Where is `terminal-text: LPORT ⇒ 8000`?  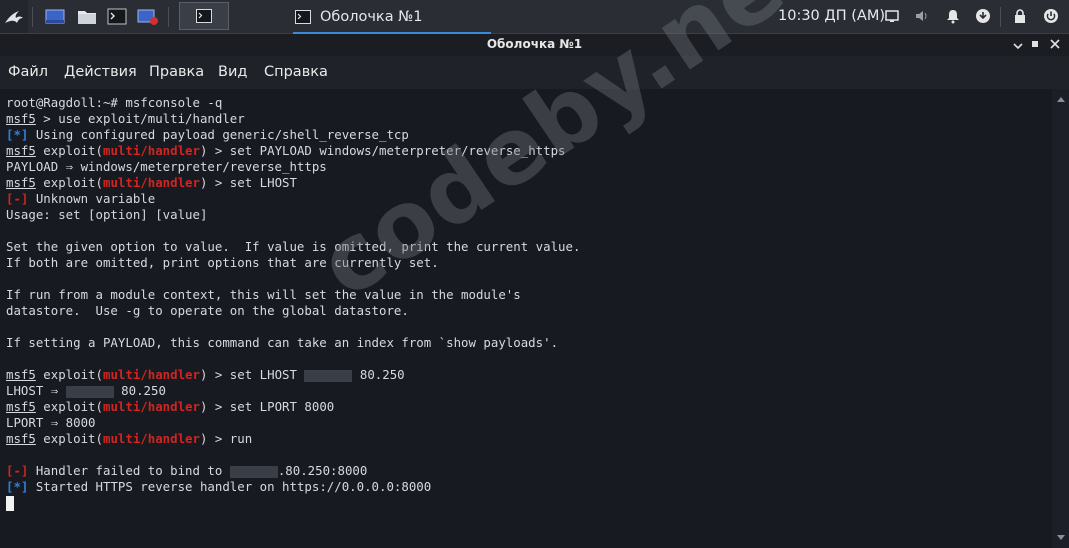
terminal-text: LPORT ⇒ 8000 is located at coordinates (51, 422).